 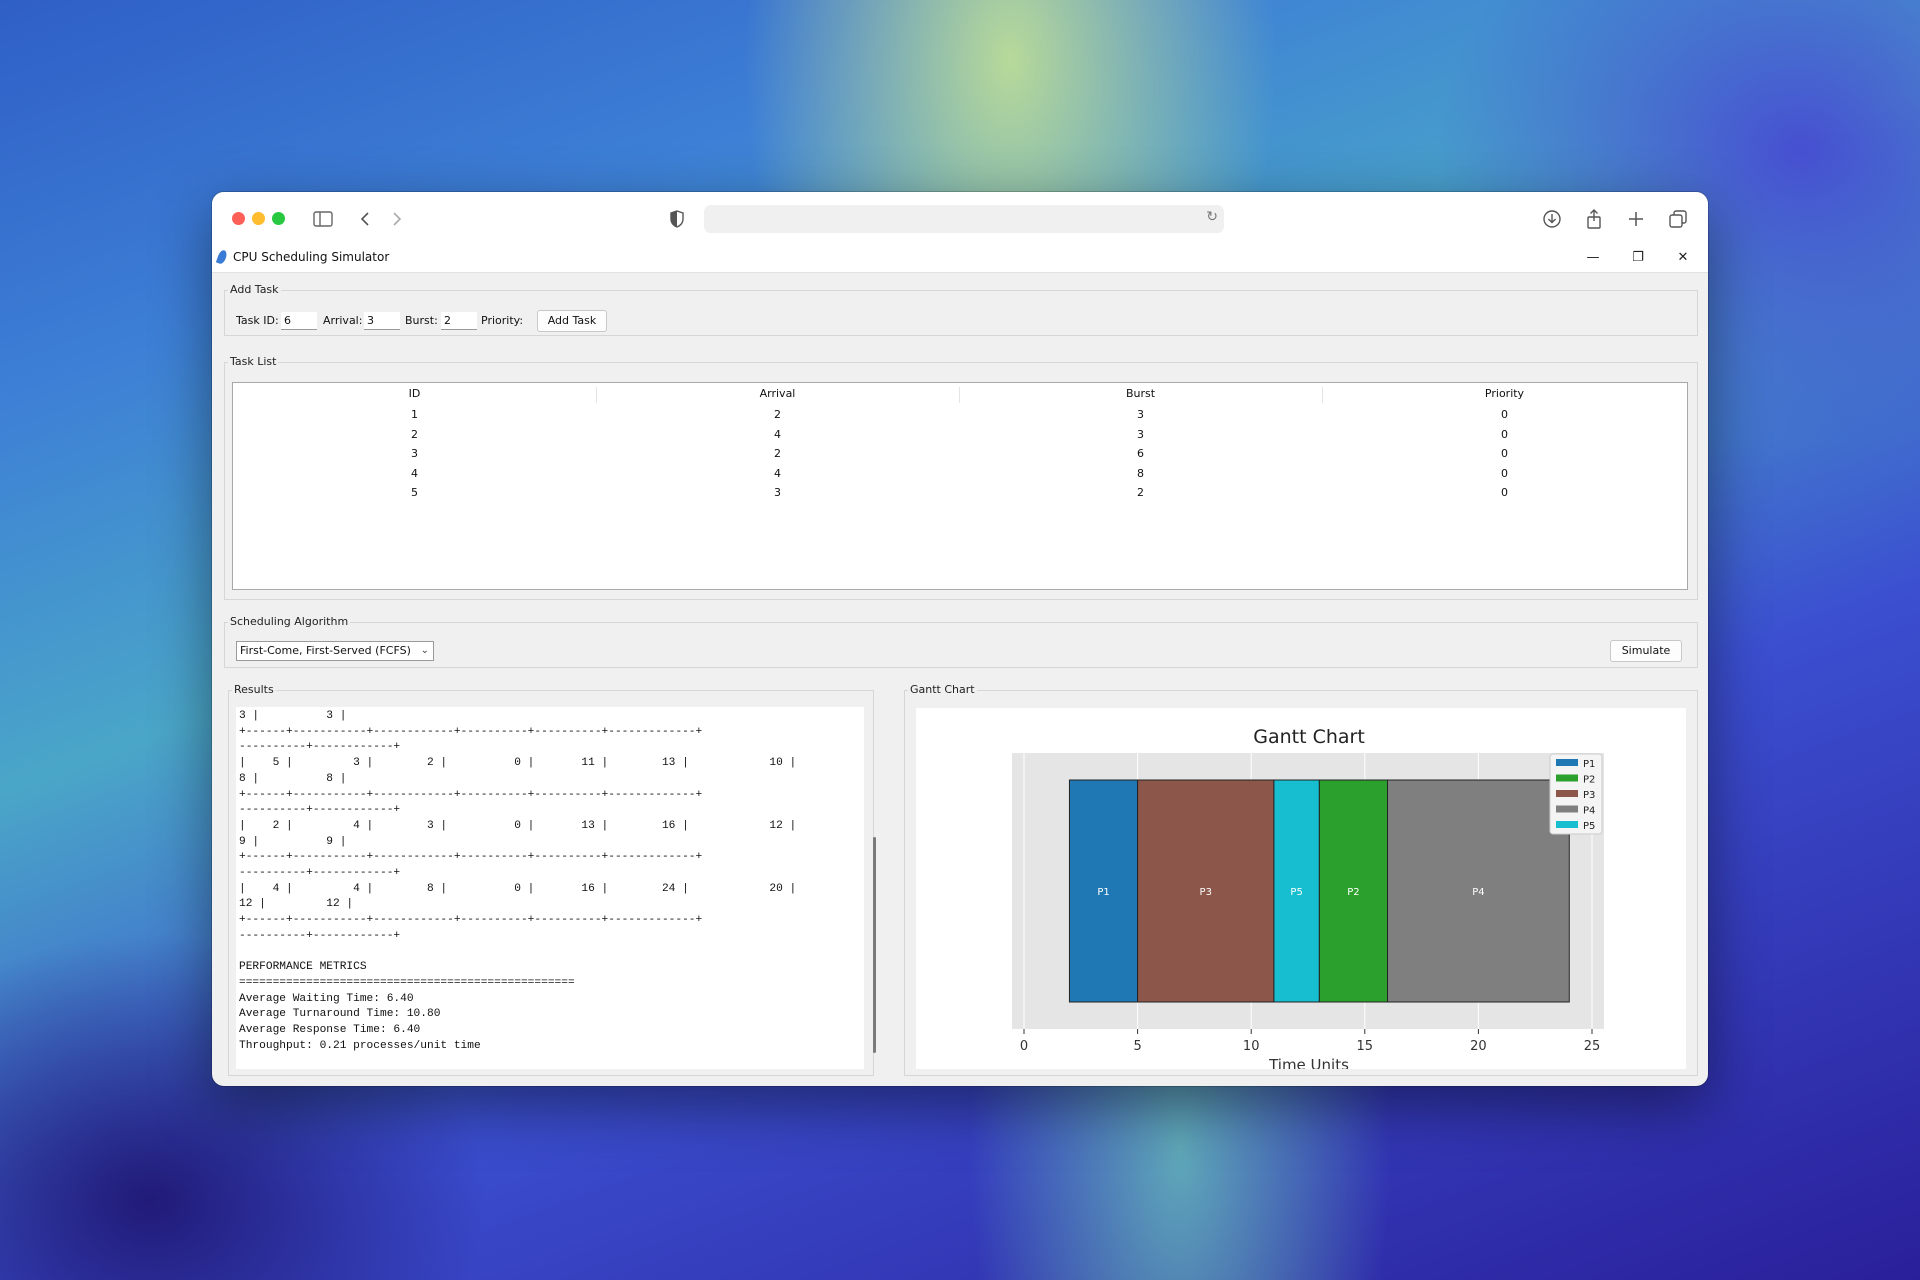 What do you see at coordinates (254, 289) in the screenshot?
I see `add-task-group-label: Add Task` at bounding box center [254, 289].